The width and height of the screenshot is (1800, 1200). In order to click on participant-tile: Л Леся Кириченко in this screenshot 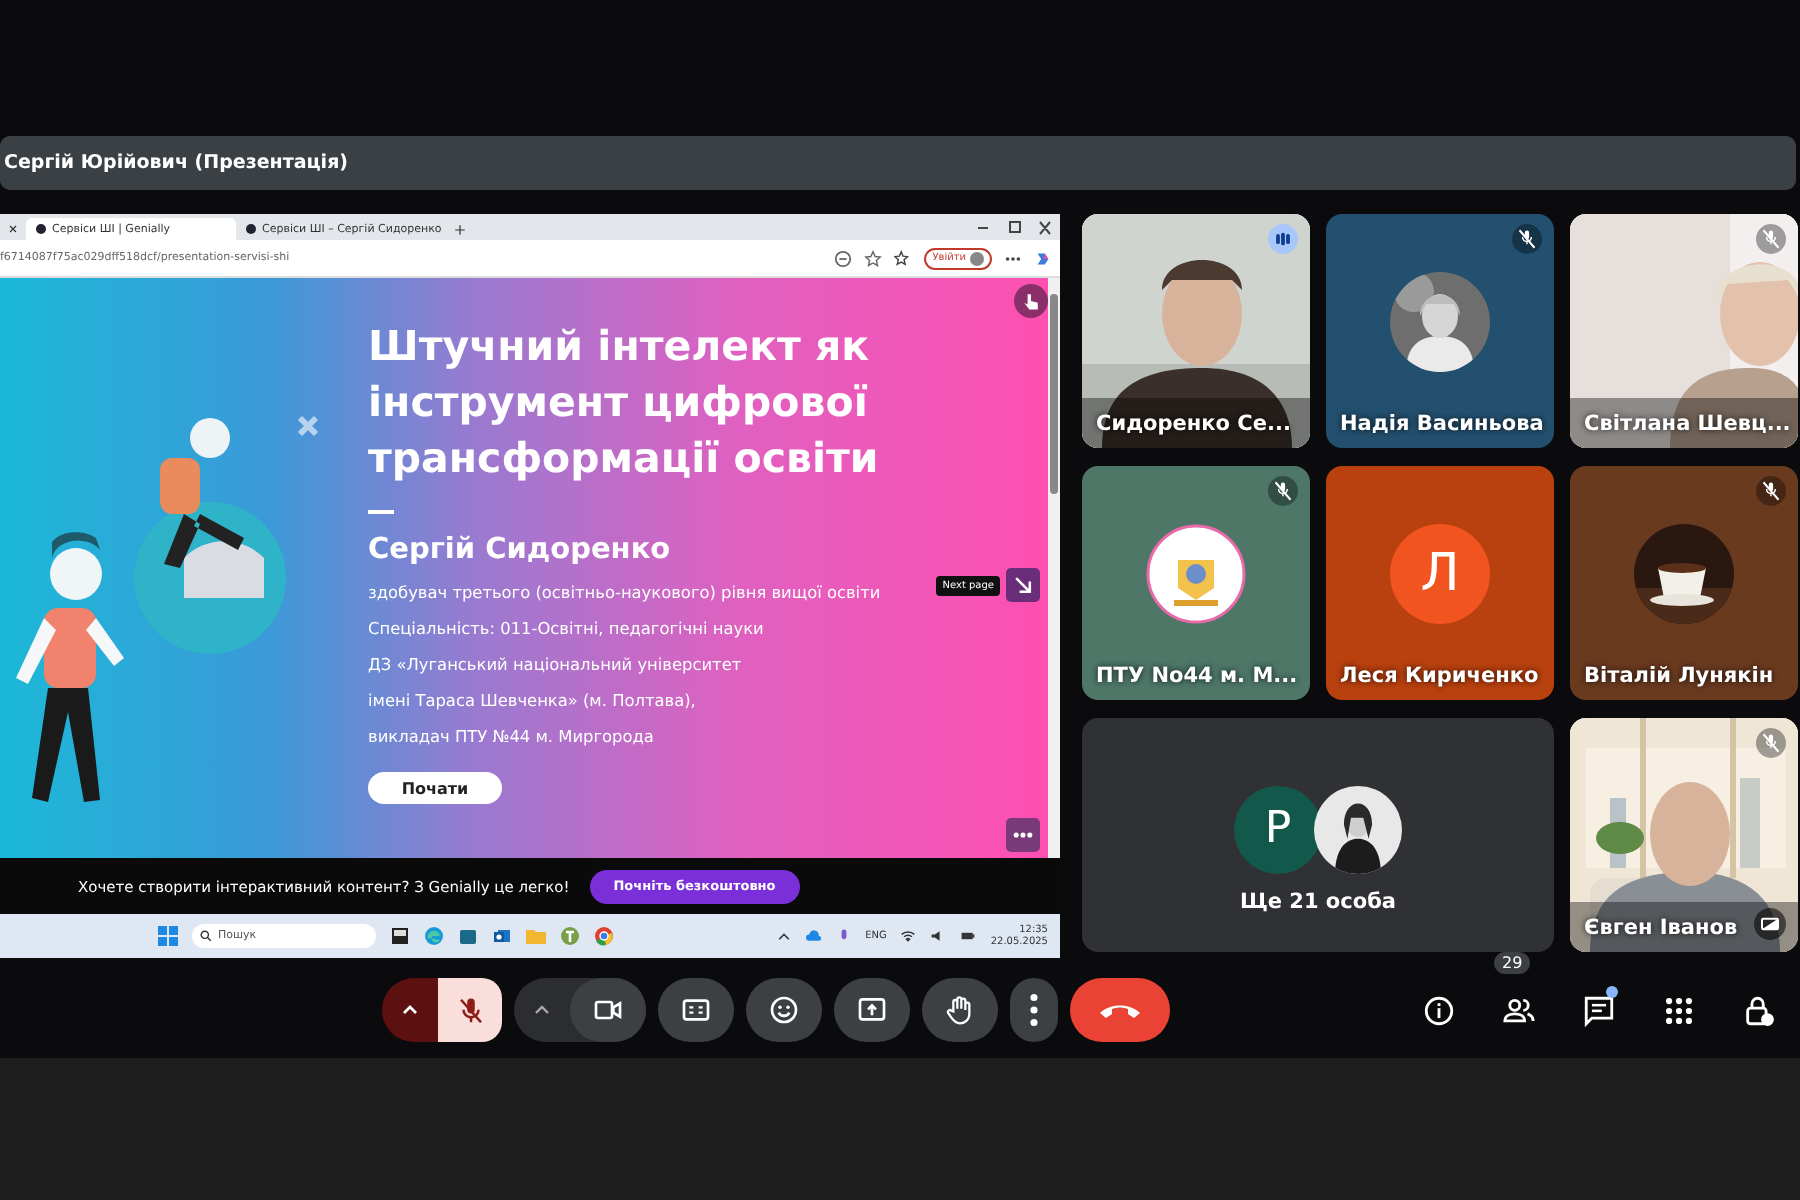, I will do `click(1440, 583)`.